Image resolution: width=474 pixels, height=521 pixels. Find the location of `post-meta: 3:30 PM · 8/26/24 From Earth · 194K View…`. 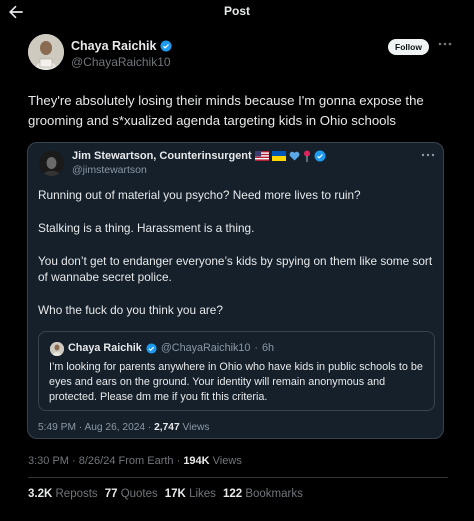

post-meta: 3:30 PM · 8/26/24 From Earth · 194K View… is located at coordinates (135, 461).